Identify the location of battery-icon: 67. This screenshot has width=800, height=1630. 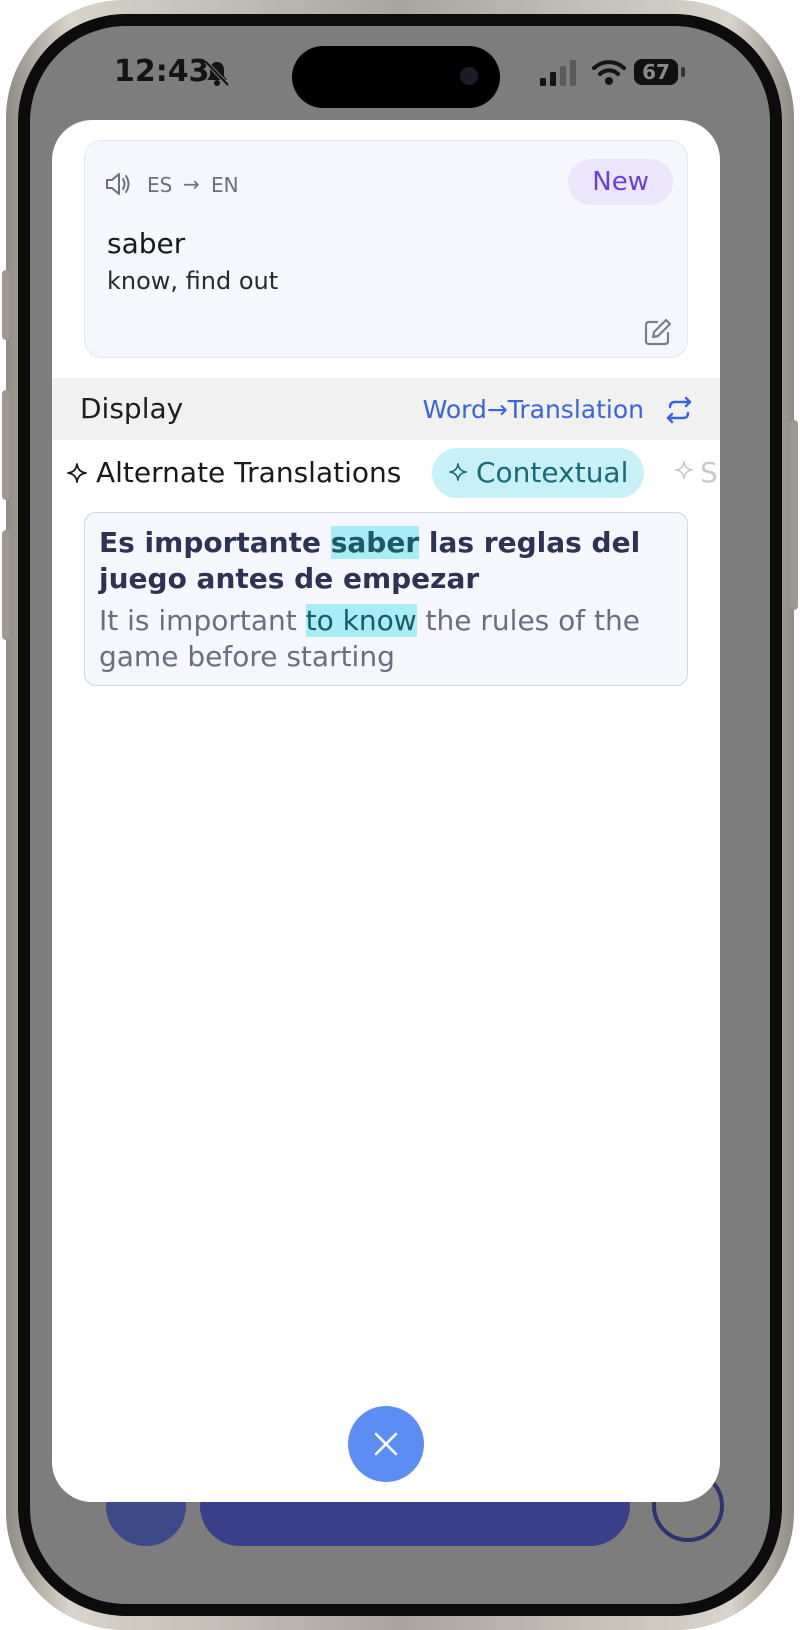
(656, 72).